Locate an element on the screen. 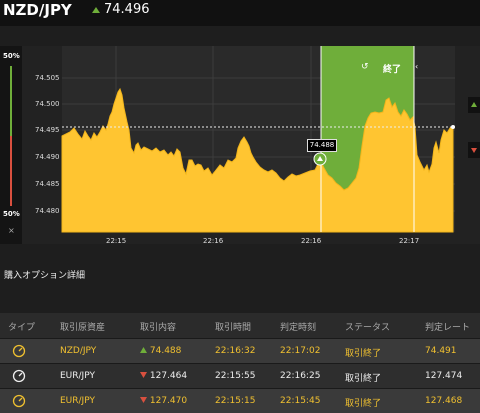 The height and width of the screenshot is (413, 480). column-header: 取引時間 is located at coordinates (233, 328).